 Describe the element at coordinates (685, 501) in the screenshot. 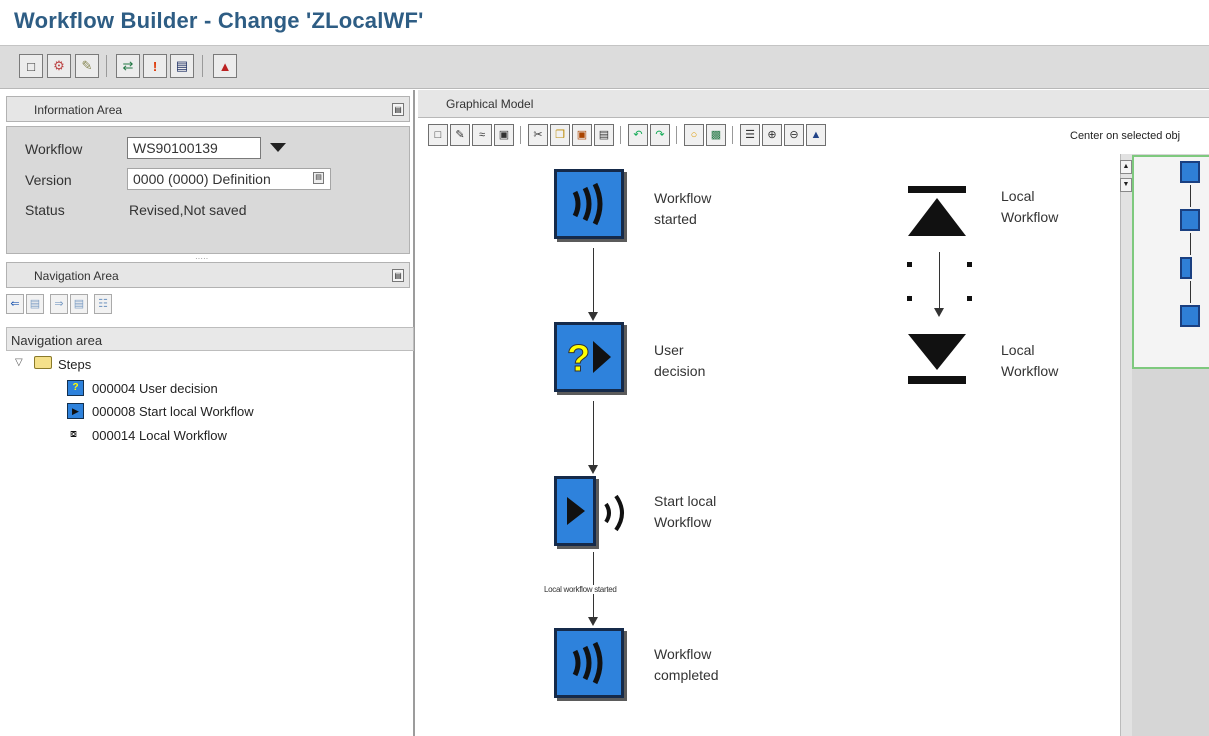

I see `node-label-line: Start local` at that location.